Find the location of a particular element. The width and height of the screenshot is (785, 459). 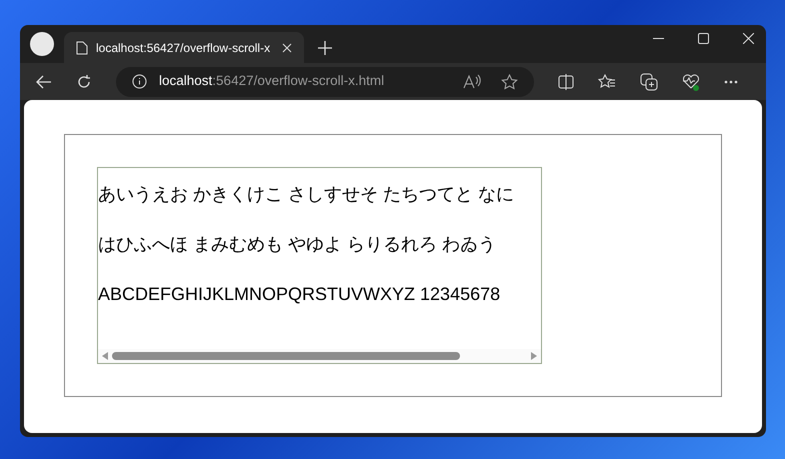

browser-tab: localhost:56427/overflow-scroll-x is located at coordinates (184, 47).